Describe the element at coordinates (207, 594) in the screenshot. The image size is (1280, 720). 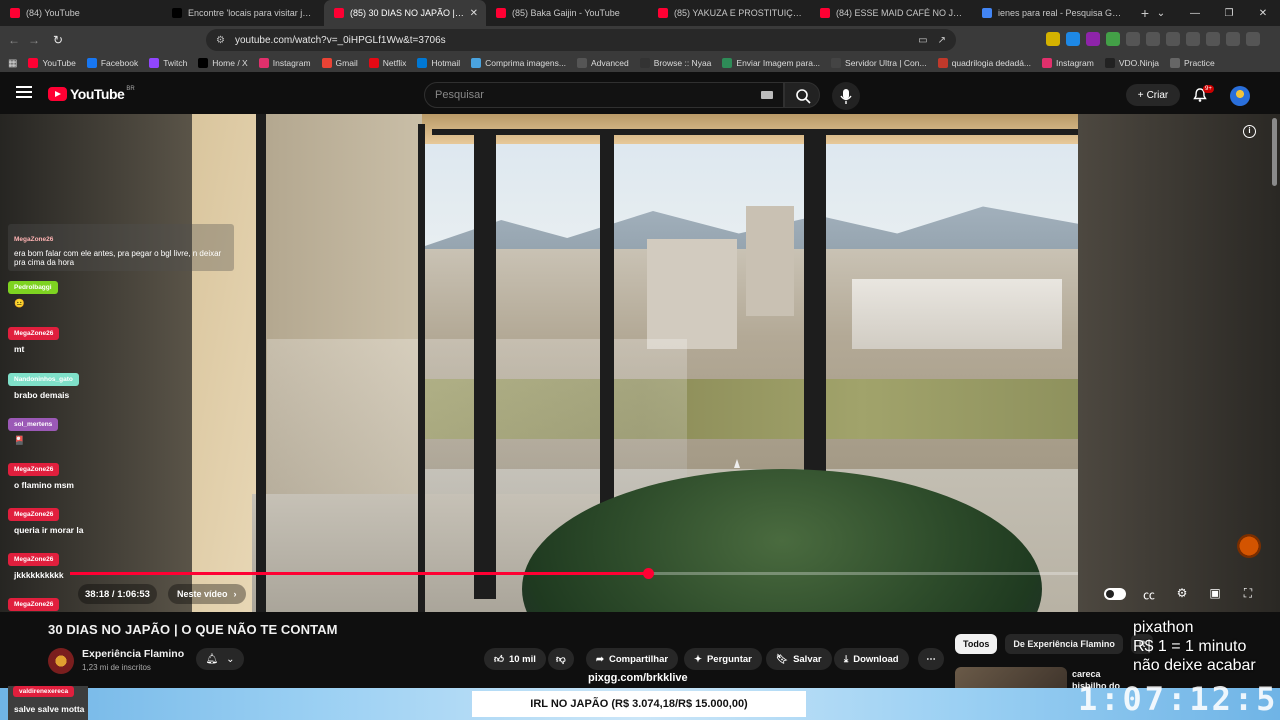
I see `chapter-button: Neste vídeo ›` at that location.